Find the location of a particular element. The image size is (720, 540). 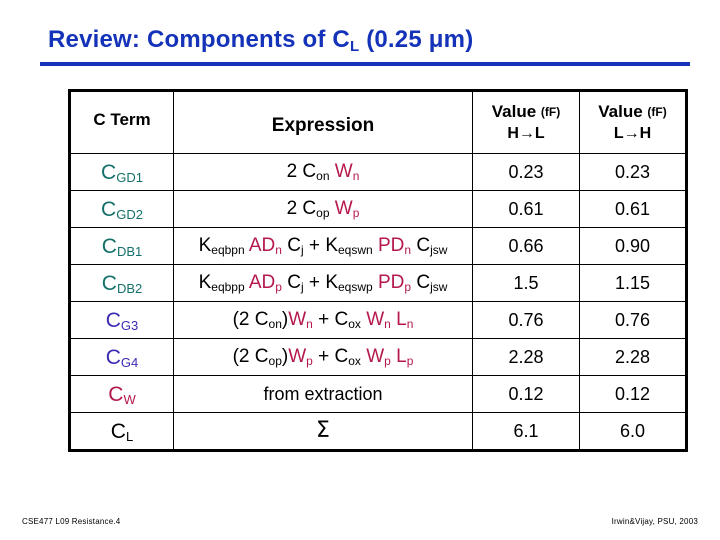

row-value-hl: 0.23 is located at coordinates (526, 172).